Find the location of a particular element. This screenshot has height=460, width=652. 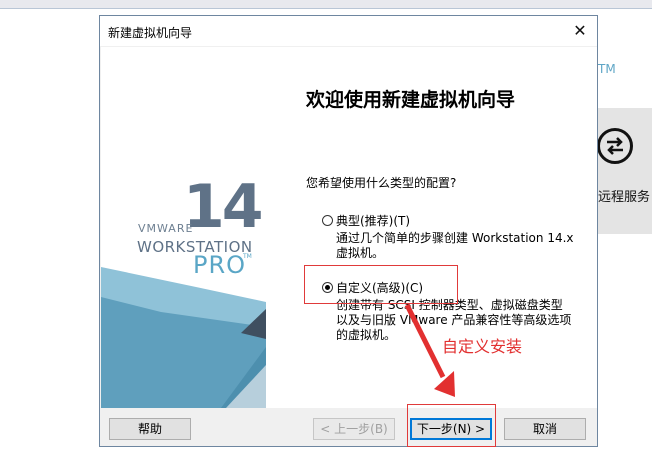

background-tm-text: TM is located at coordinates (607, 69).